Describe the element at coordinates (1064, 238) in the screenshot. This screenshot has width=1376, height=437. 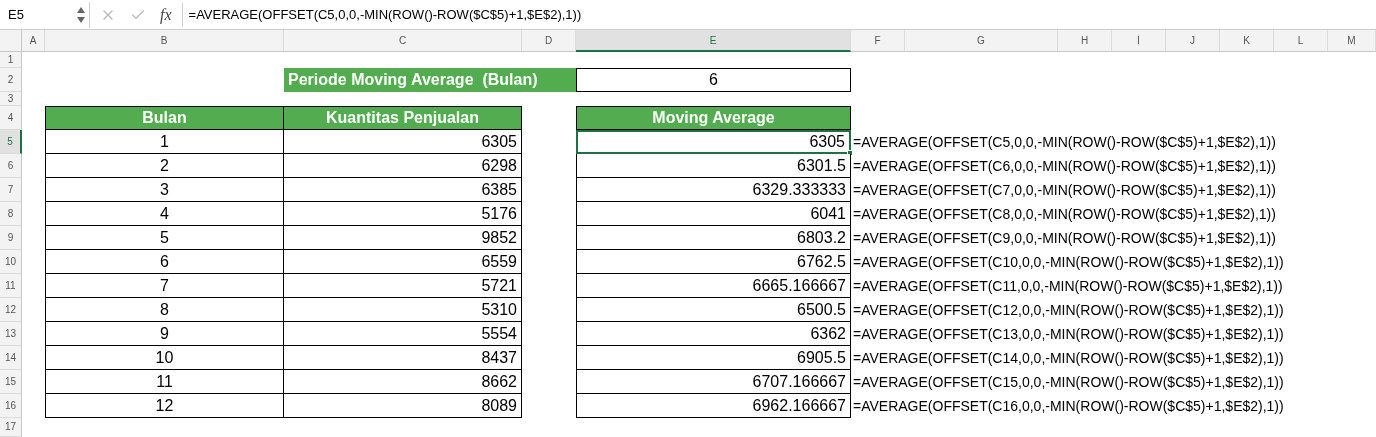
I see `formula-text: =AVERAGE(OFFSET(C9,0,0,-MIN(ROW()-ROW($C$5)+1,$E$2),1))` at that location.